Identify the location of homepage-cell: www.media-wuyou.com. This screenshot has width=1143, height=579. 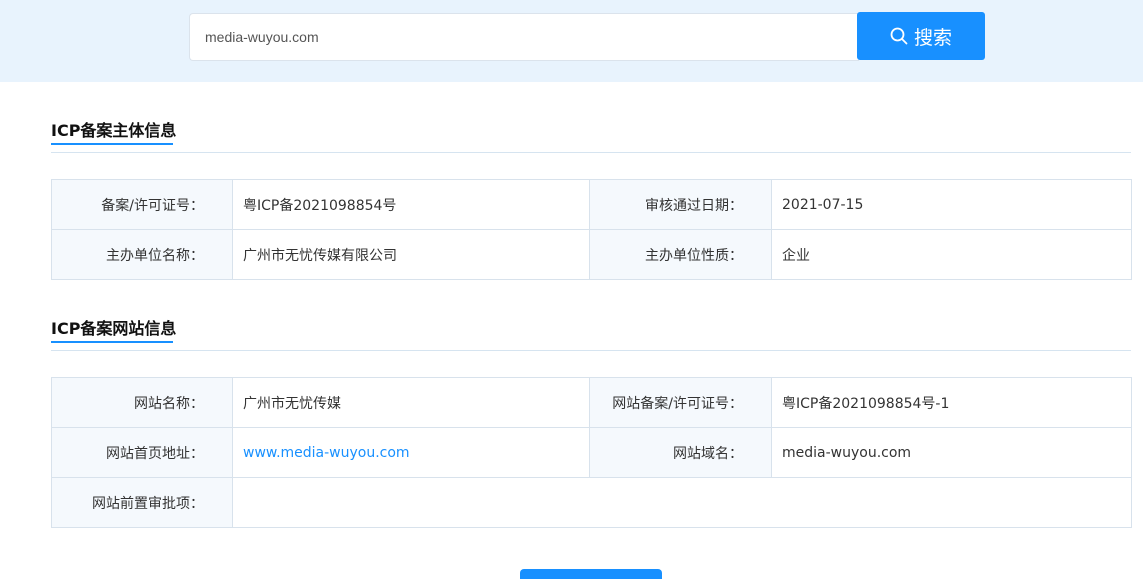
(411, 452).